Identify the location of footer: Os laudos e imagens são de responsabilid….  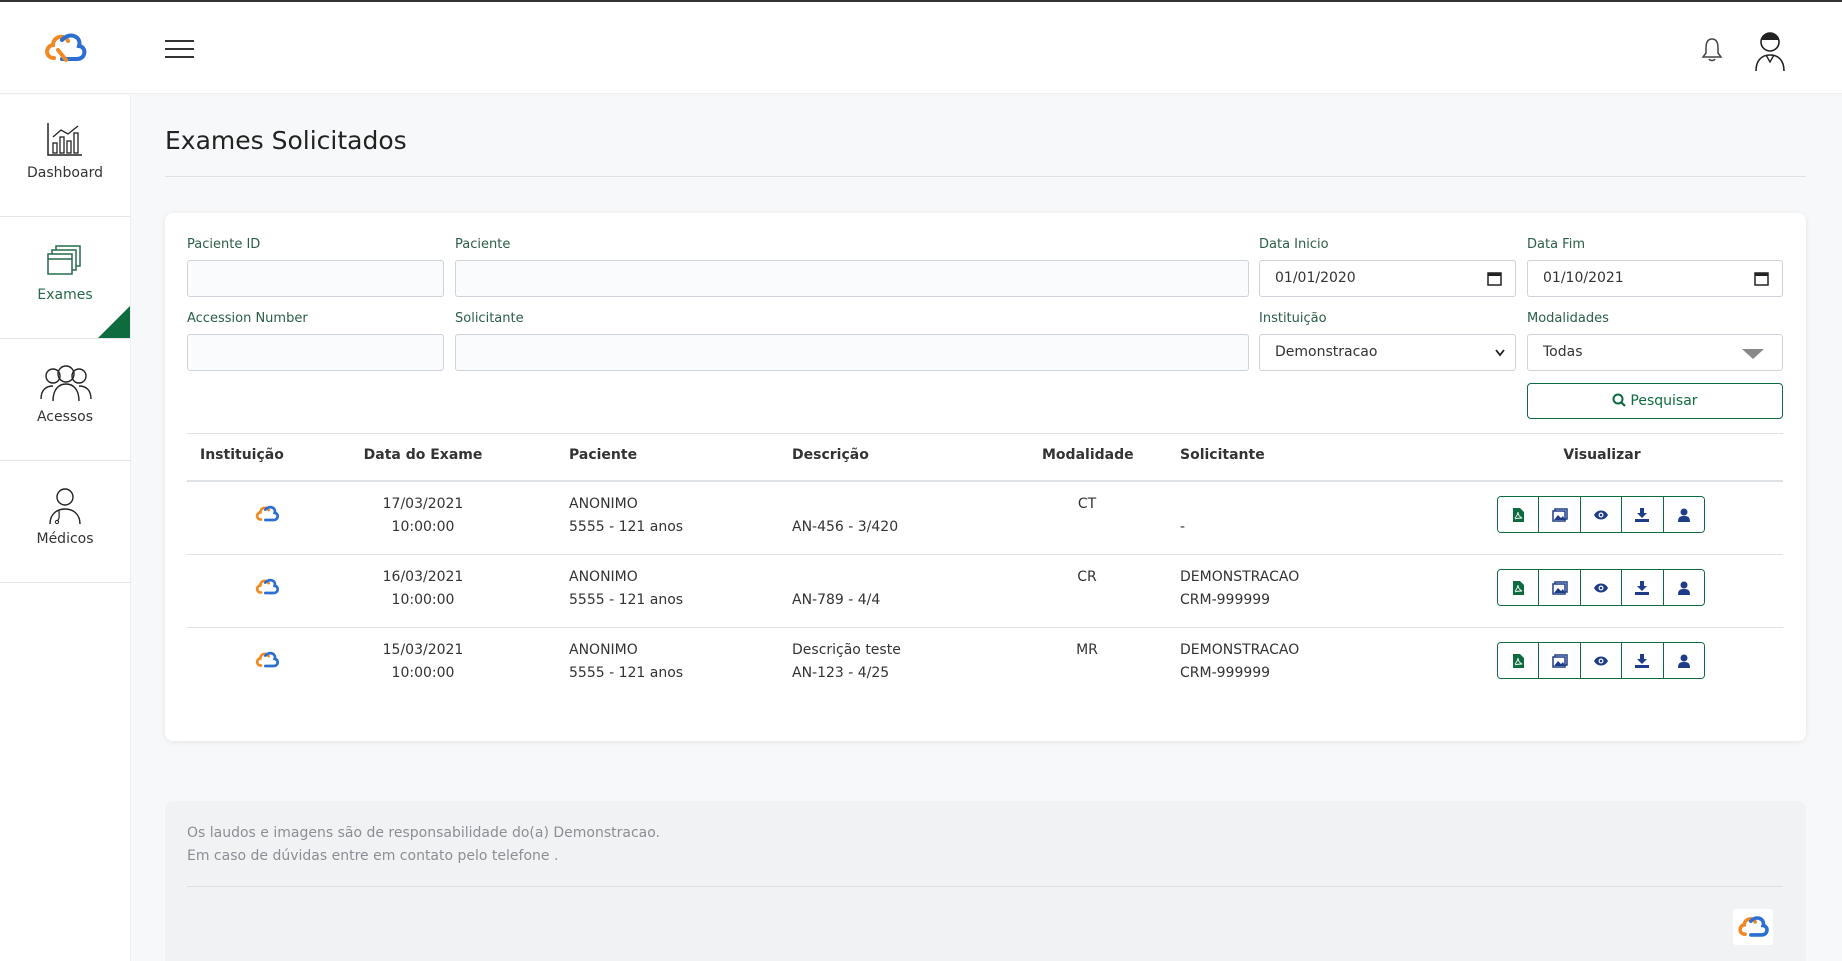
(985, 881).